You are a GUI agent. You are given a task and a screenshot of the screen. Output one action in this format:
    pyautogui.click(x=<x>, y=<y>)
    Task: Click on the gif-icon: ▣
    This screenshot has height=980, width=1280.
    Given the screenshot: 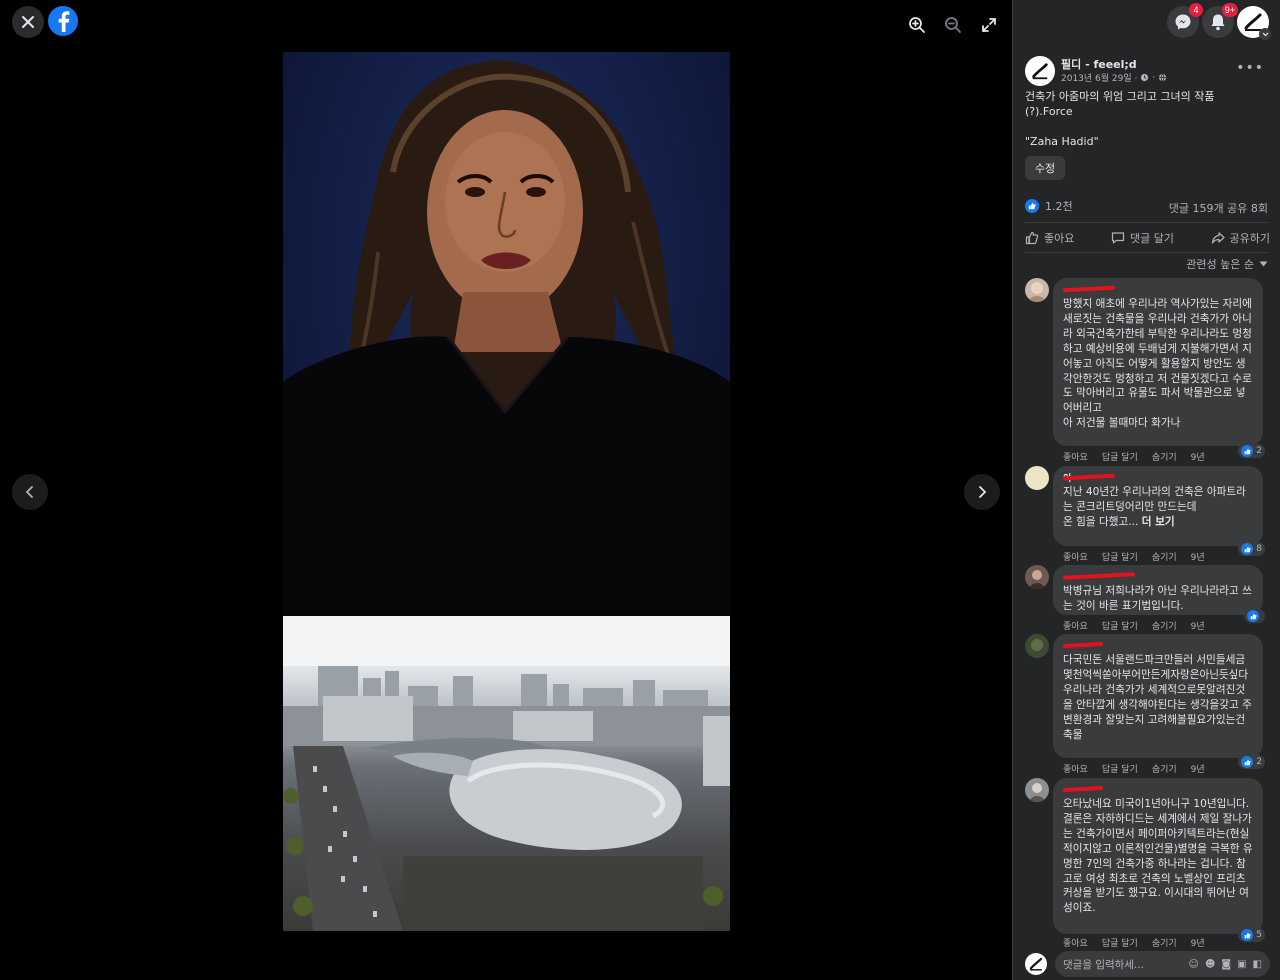 What is the action you would take?
    pyautogui.click(x=1241, y=964)
    